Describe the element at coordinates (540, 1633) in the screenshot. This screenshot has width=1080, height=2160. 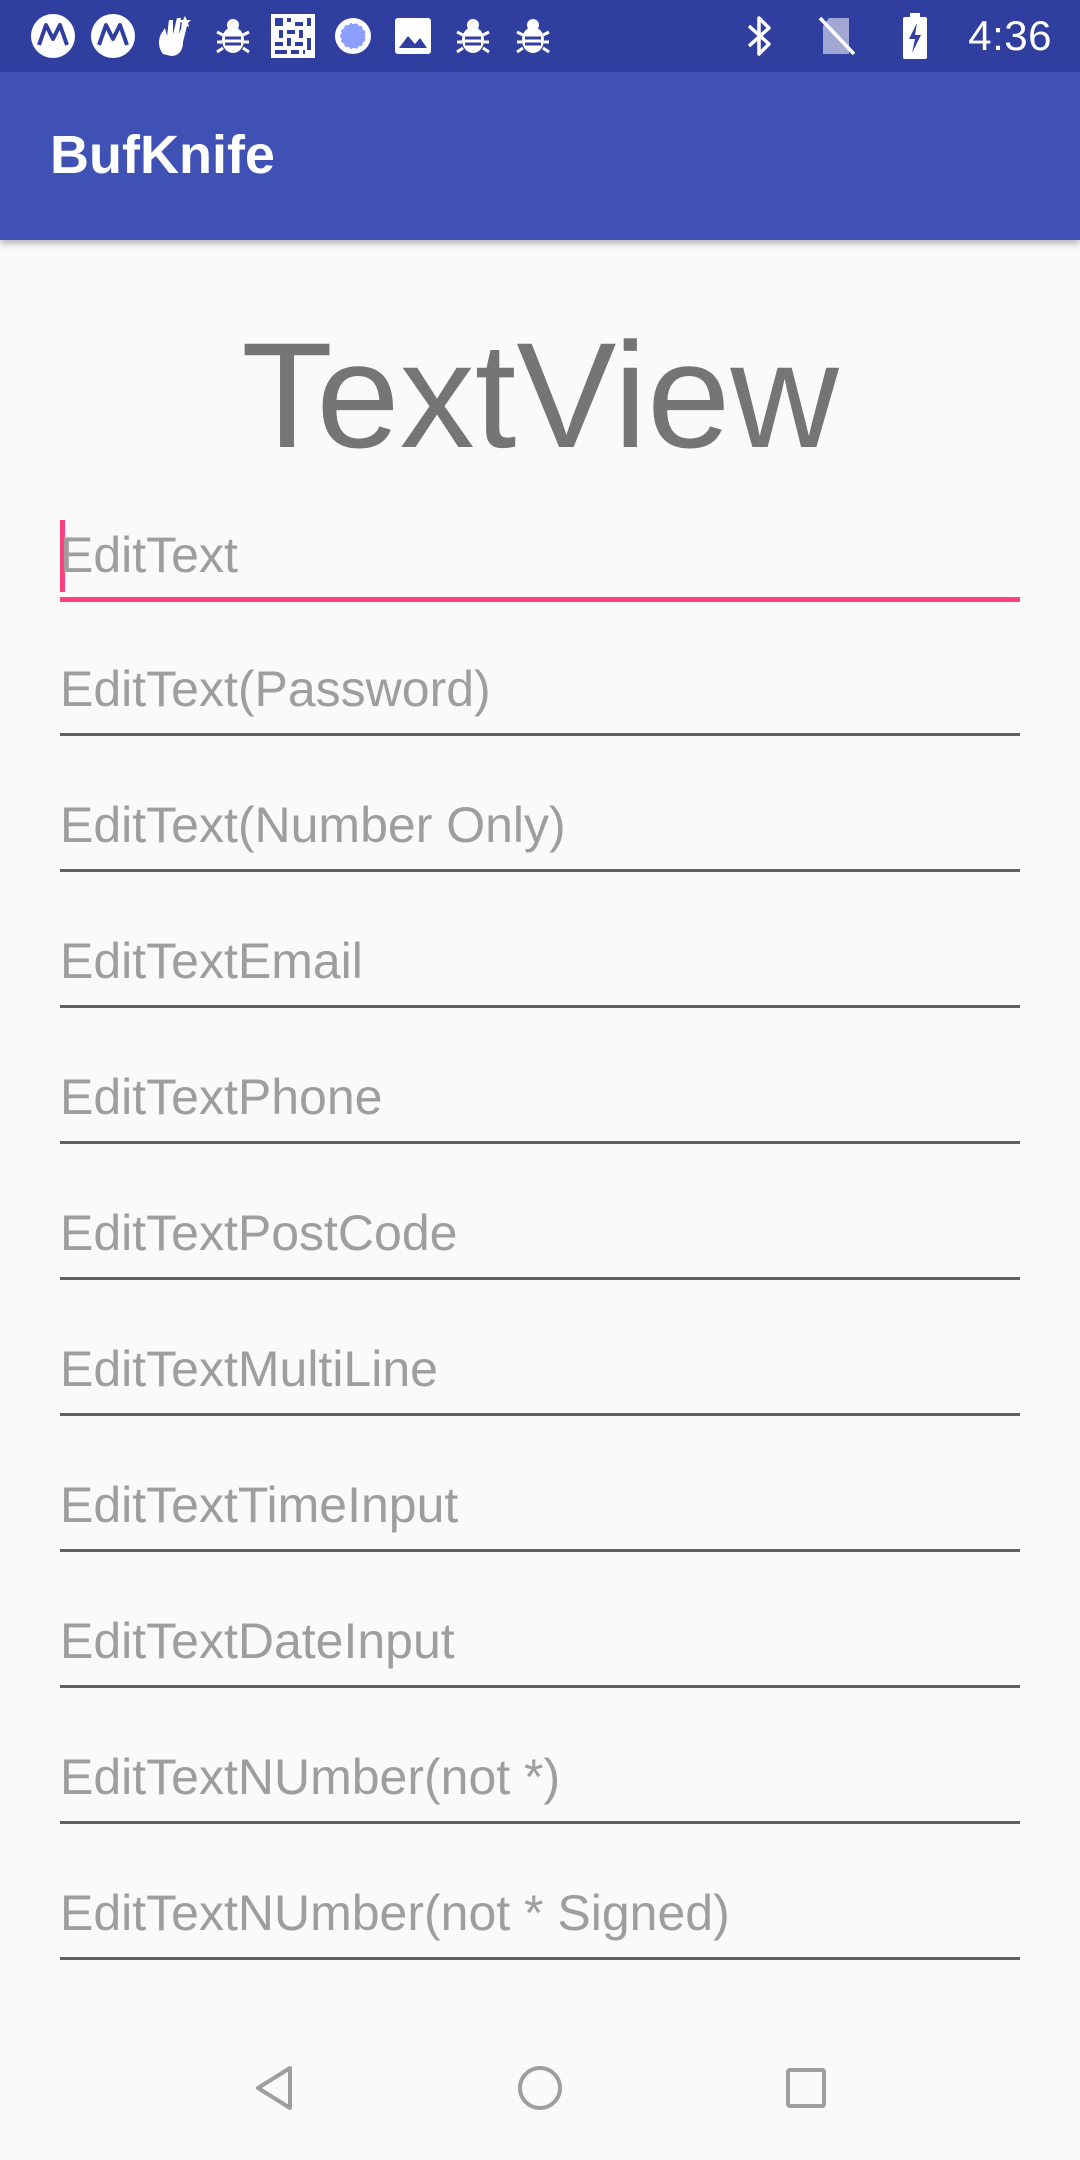
I see `date-input-field: EditTextDateInput` at that location.